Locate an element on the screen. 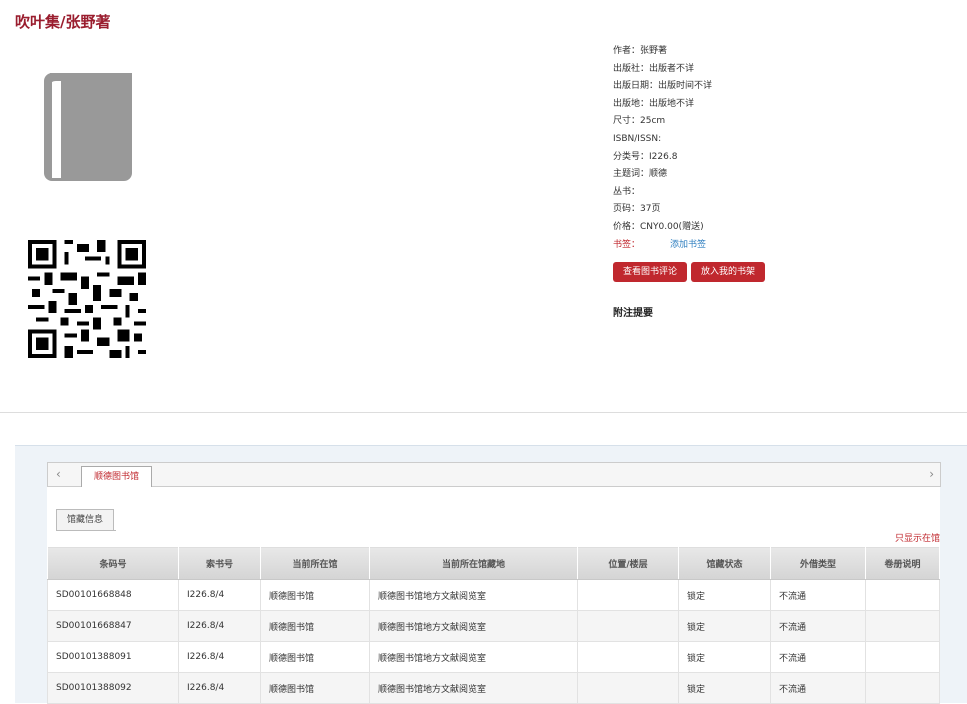  barcode-cell: SD00101668847 is located at coordinates (113, 626).